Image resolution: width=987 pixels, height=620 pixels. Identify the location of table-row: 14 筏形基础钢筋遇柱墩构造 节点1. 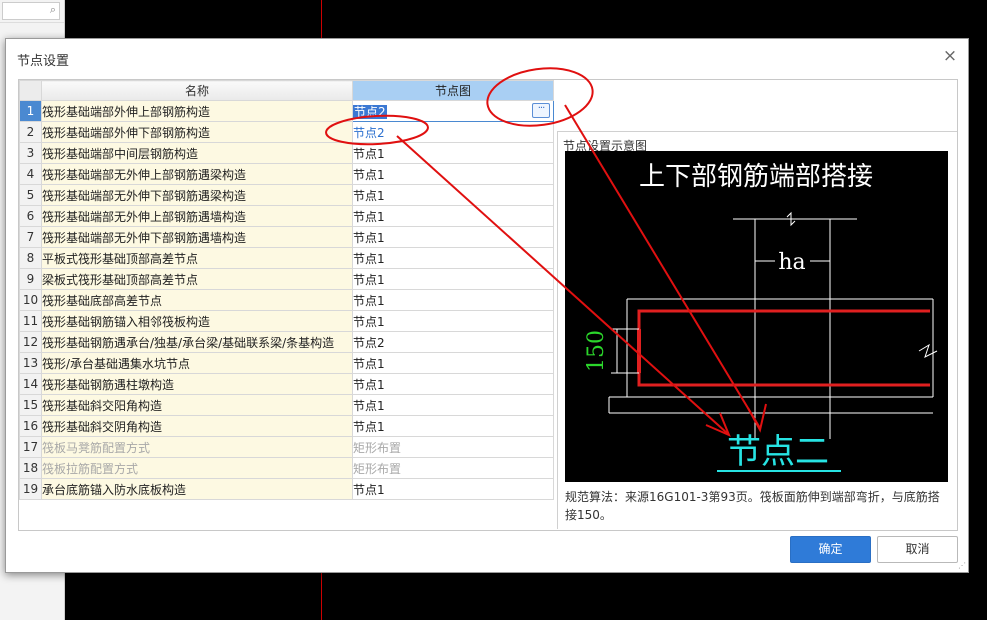
(286, 384).